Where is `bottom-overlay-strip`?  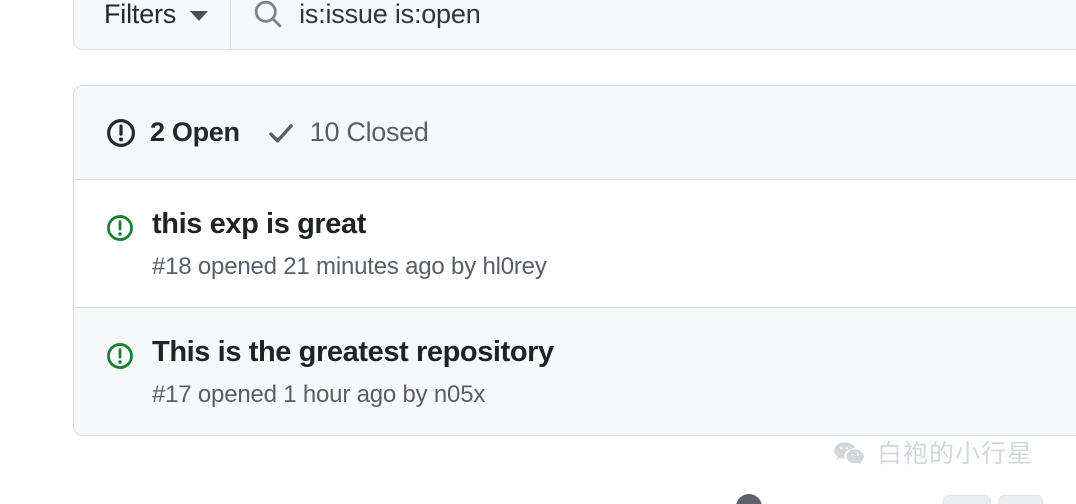 bottom-overlay-strip is located at coordinates (538, 499).